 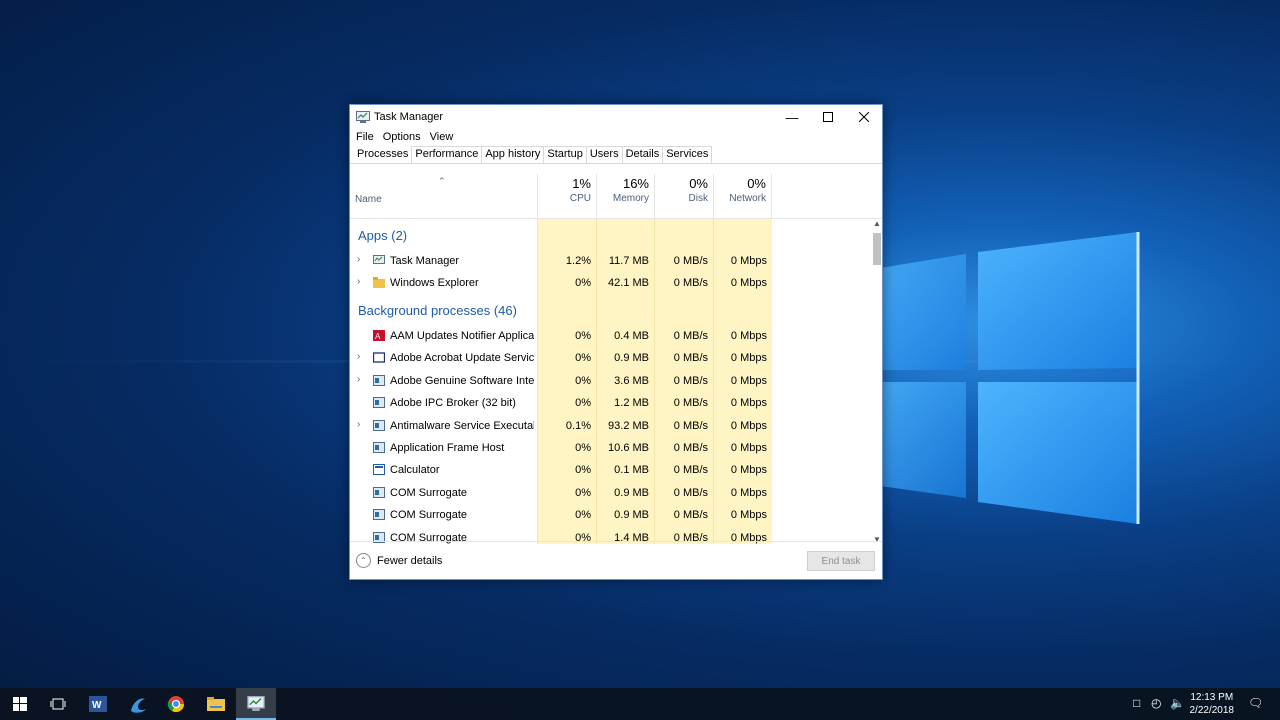 I want to click on file-explorer-icon, so click(x=216, y=704).